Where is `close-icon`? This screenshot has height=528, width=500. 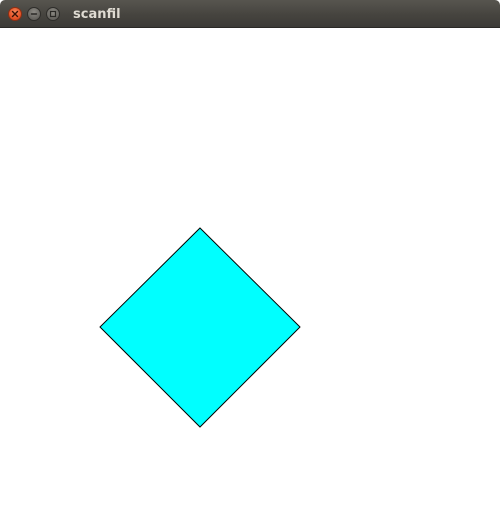 close-icon is located at coordinates (15, 14).